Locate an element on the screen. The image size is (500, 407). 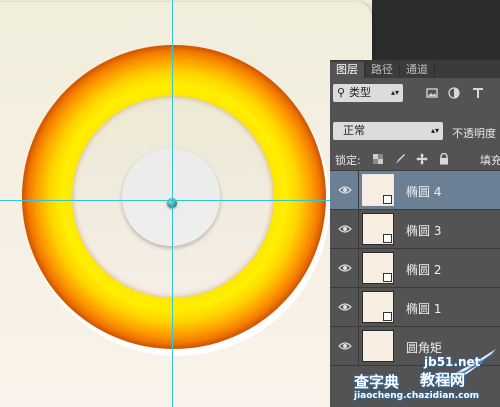
layer-row: 椭圆 1 is located at coordinates (415, 307).